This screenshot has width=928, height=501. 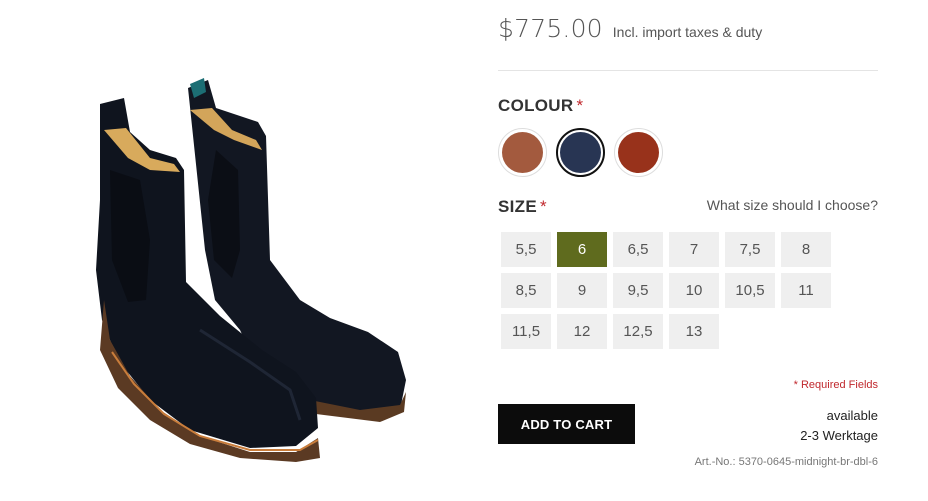 I want to click on delivery-time: 2-3 Werktage, so click(x=839, y=435).